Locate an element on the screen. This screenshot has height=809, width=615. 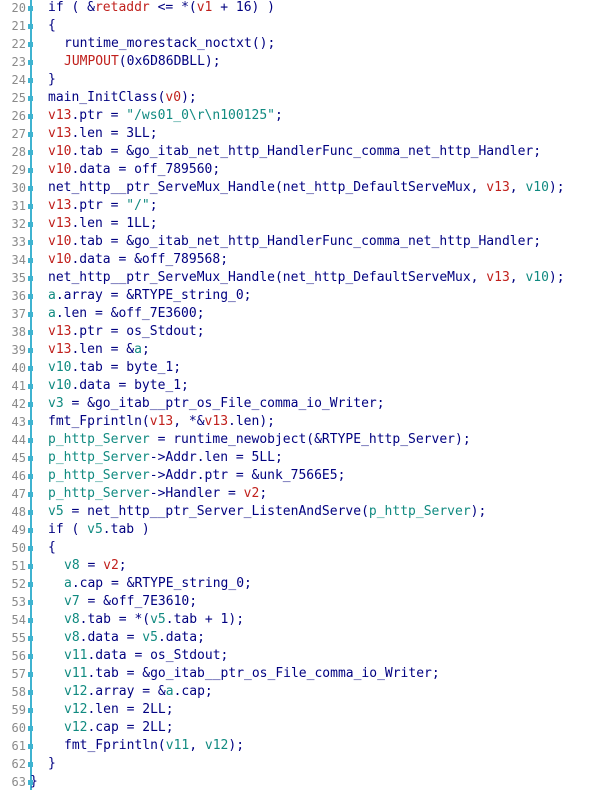
code-line: 40 v10.tab = byte_1; is located at coordinates (307, 368).